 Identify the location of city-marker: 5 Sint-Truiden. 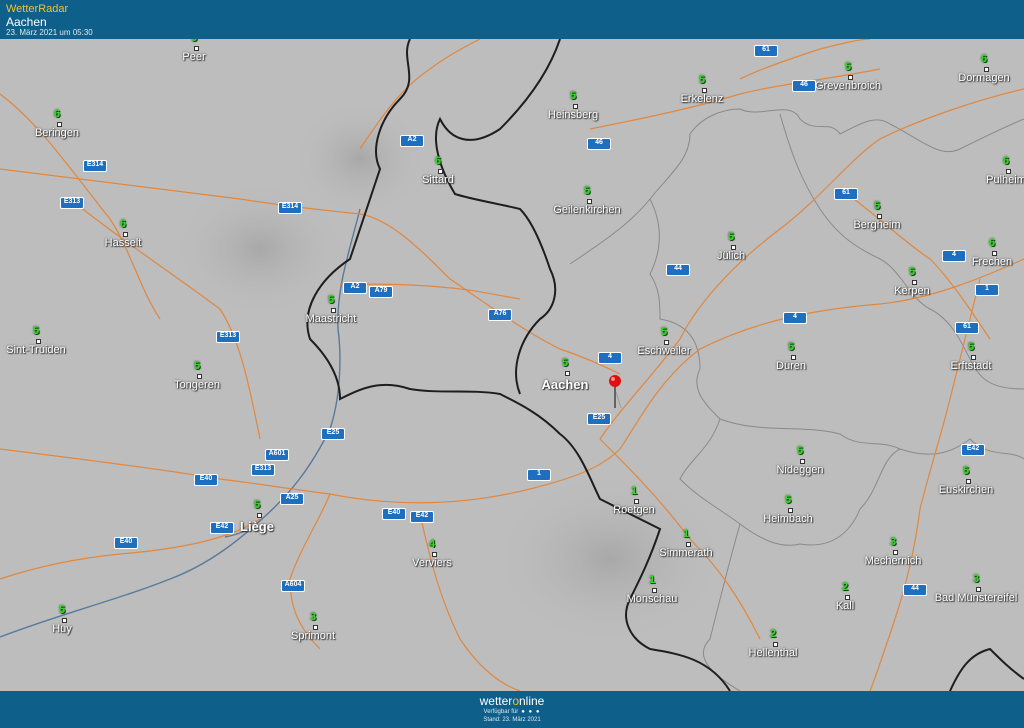
(48, 345).